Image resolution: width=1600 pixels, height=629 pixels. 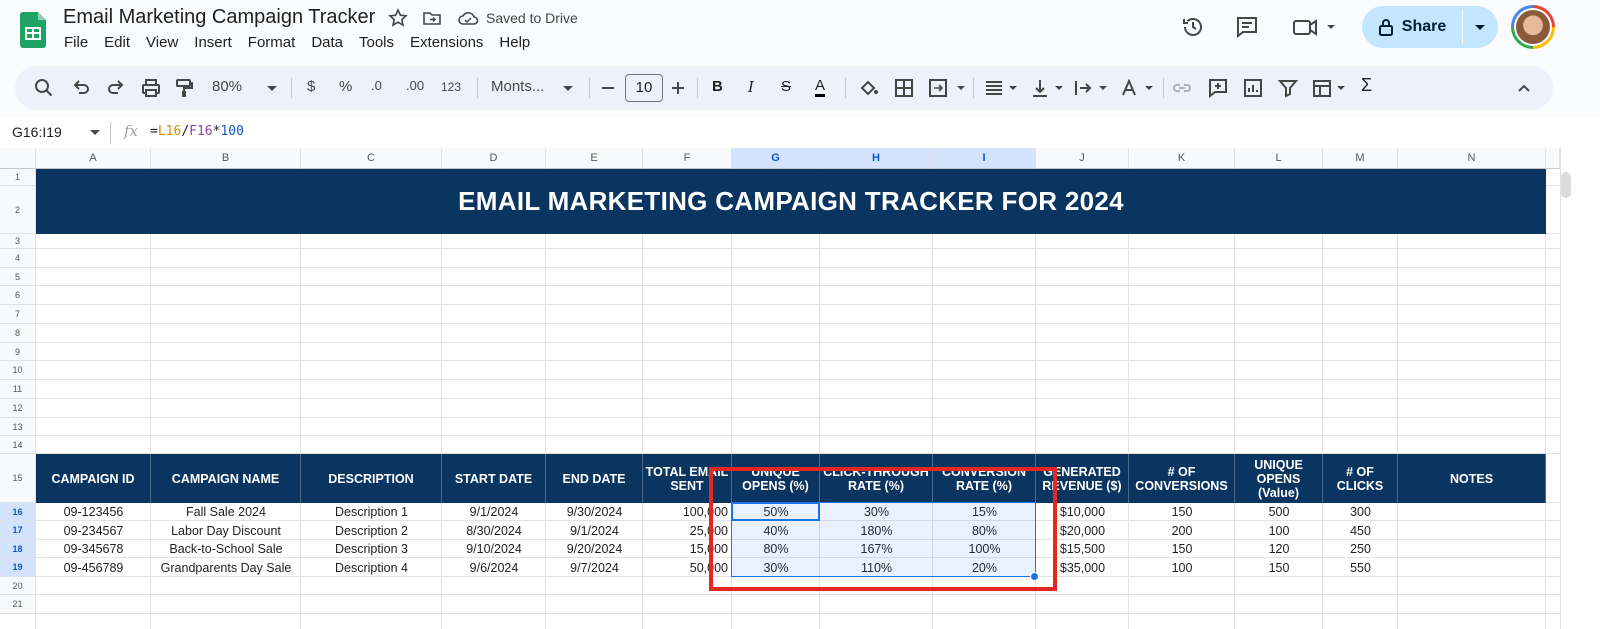 I want to click on paint-format-icon, so click(x=184, y=88).